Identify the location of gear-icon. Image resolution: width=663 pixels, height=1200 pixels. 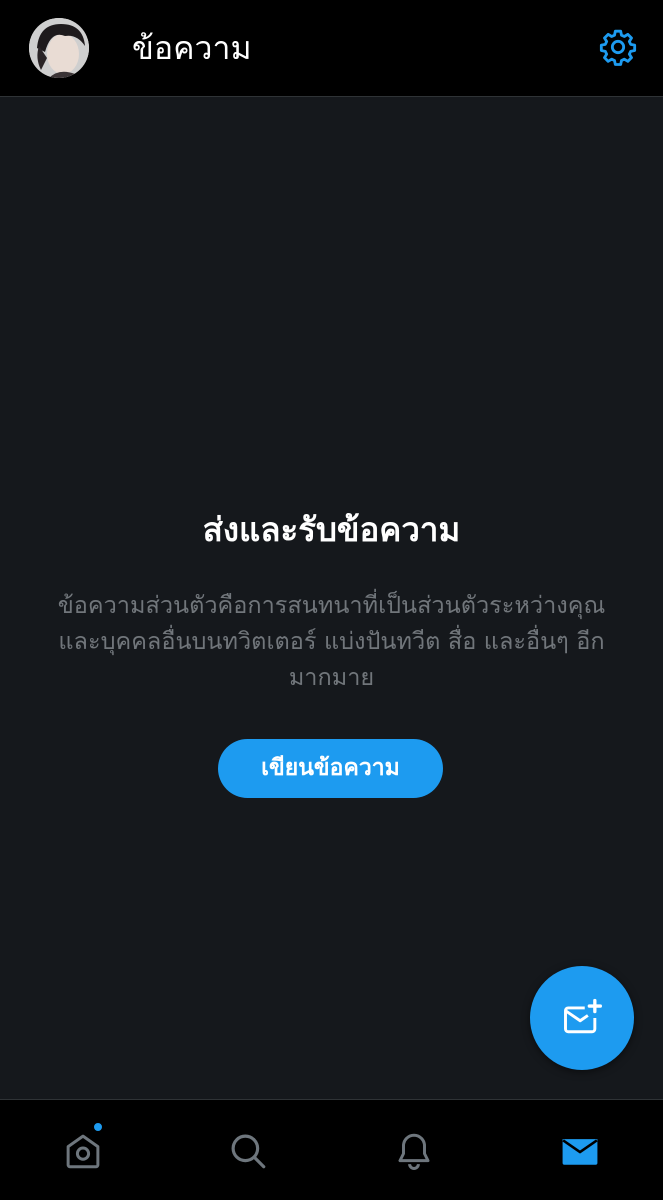
(618, 47).